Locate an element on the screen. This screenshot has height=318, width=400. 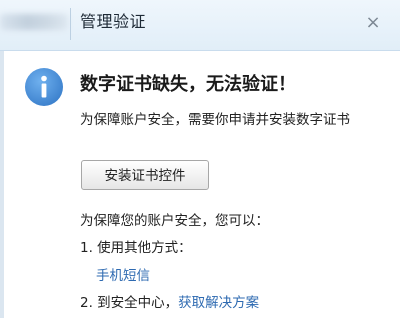
option-2: 2. 到安全中心，获取解决方案 is located at coordinates (169, 303).